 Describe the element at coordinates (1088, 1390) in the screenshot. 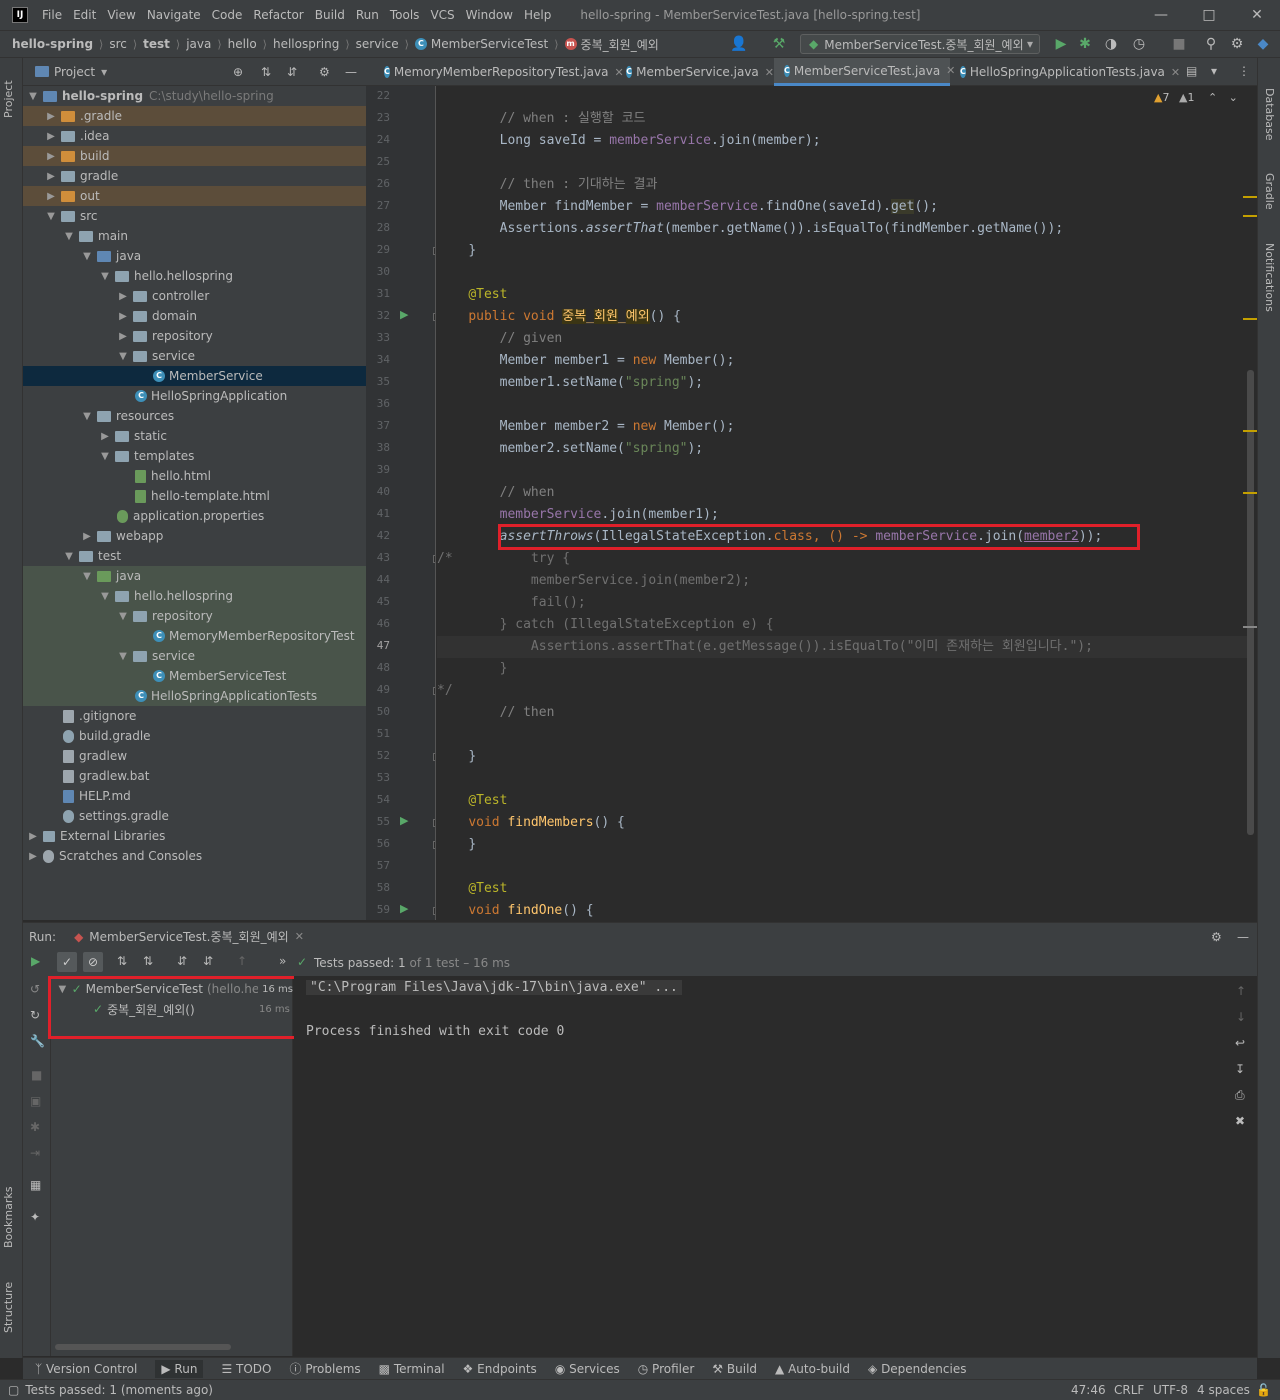

I see `caret-position: 47:46` at that location.